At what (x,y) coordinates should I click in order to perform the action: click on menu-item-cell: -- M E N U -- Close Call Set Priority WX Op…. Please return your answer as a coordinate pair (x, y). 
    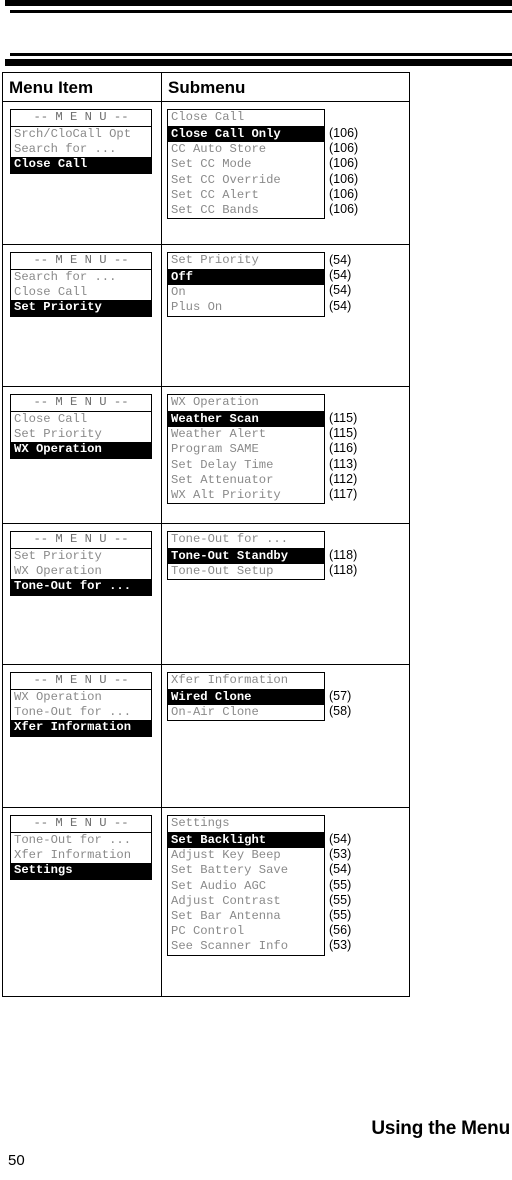
    Looking at the image, I should click on (82, 455).